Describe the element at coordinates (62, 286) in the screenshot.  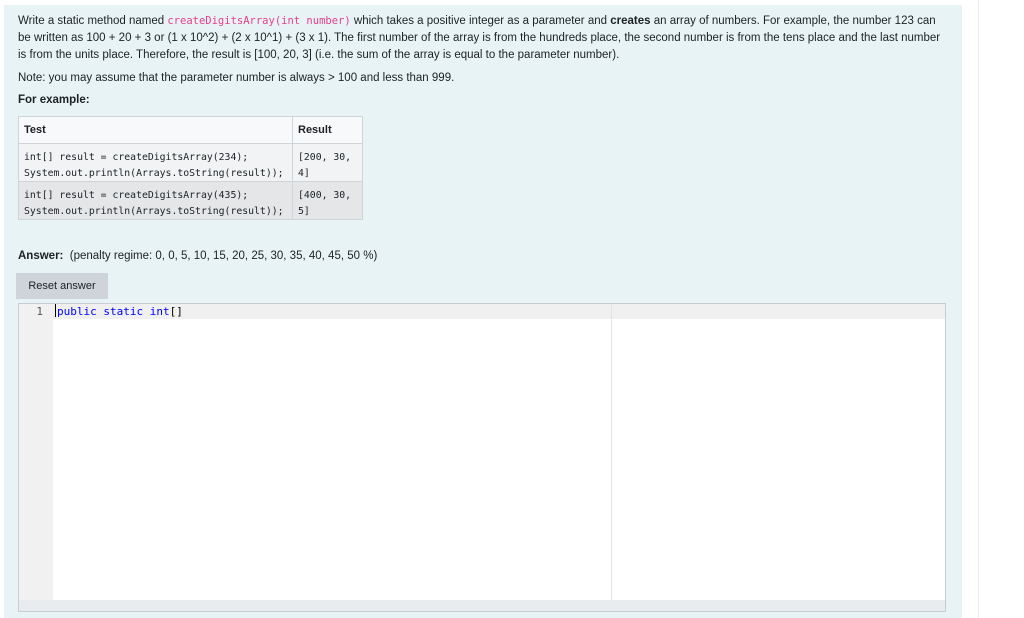
I see `reset-answer-button: Reset answer` at that location.